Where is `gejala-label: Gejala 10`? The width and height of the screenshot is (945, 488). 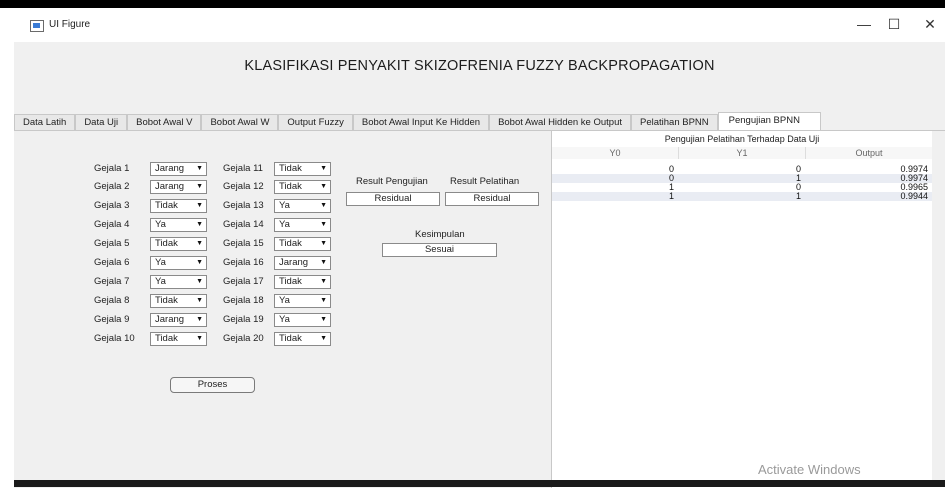
gejala-label: Gejala 10 is located at coordinates (114, 338).